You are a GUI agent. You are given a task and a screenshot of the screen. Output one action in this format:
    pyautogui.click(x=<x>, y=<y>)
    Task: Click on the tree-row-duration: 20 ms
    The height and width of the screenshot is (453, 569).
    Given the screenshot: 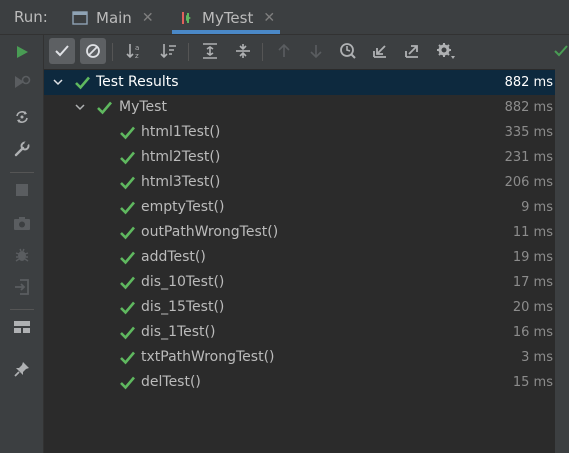 What is the action you would take?
    pyautogui.click(x=532, y=307)
    